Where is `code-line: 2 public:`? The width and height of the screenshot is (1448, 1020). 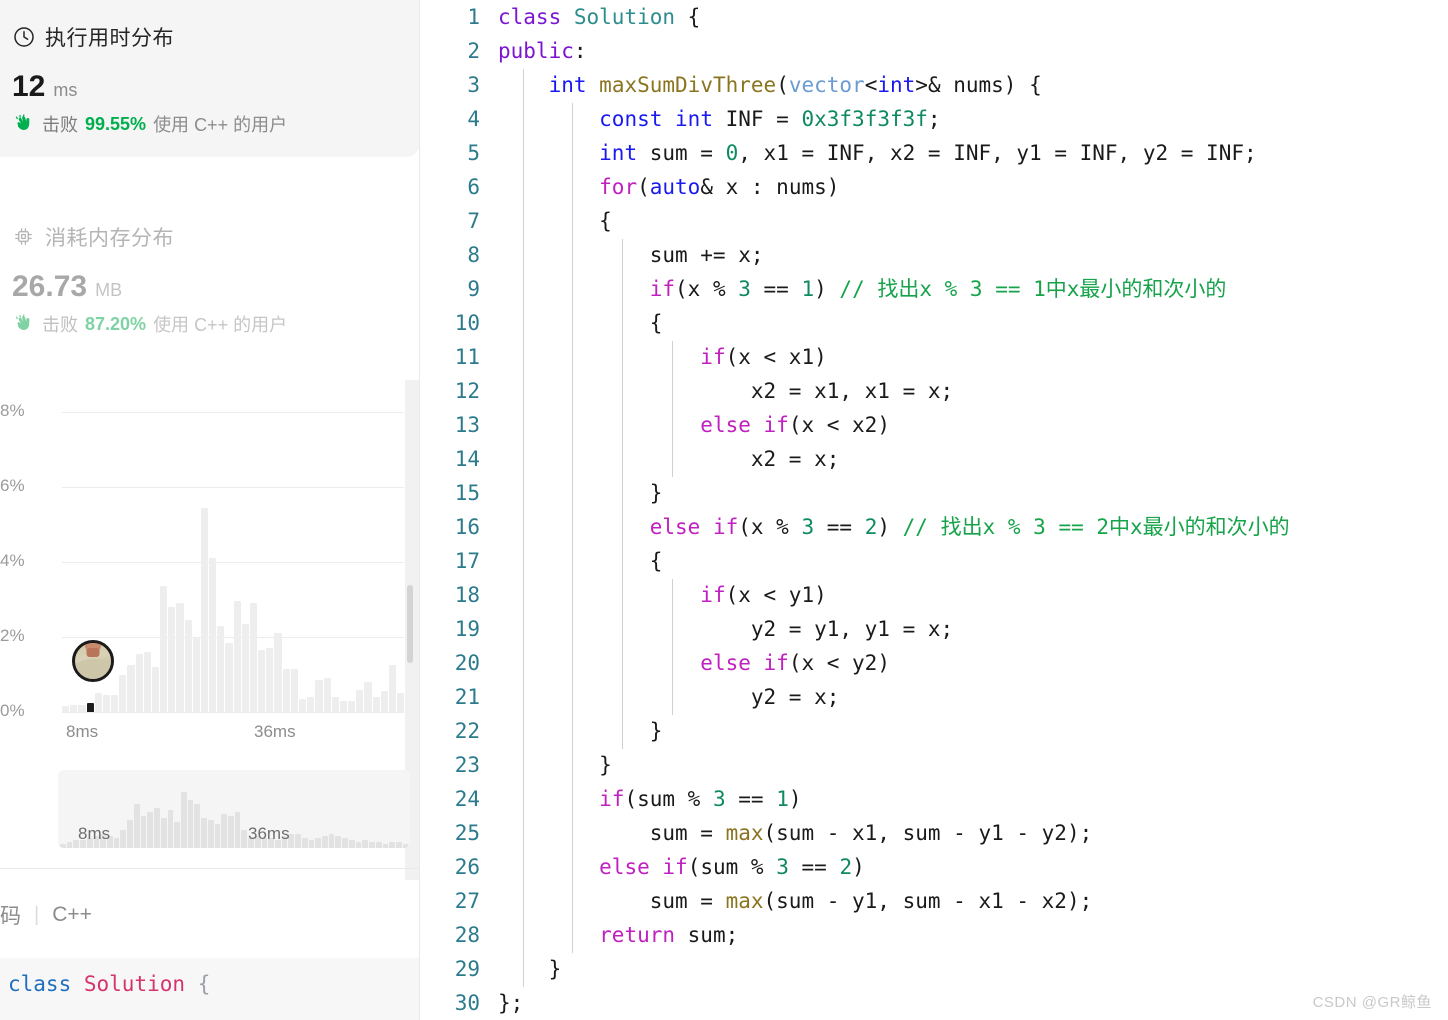
code-line: 2 public: is located at coordinates (934, 51).